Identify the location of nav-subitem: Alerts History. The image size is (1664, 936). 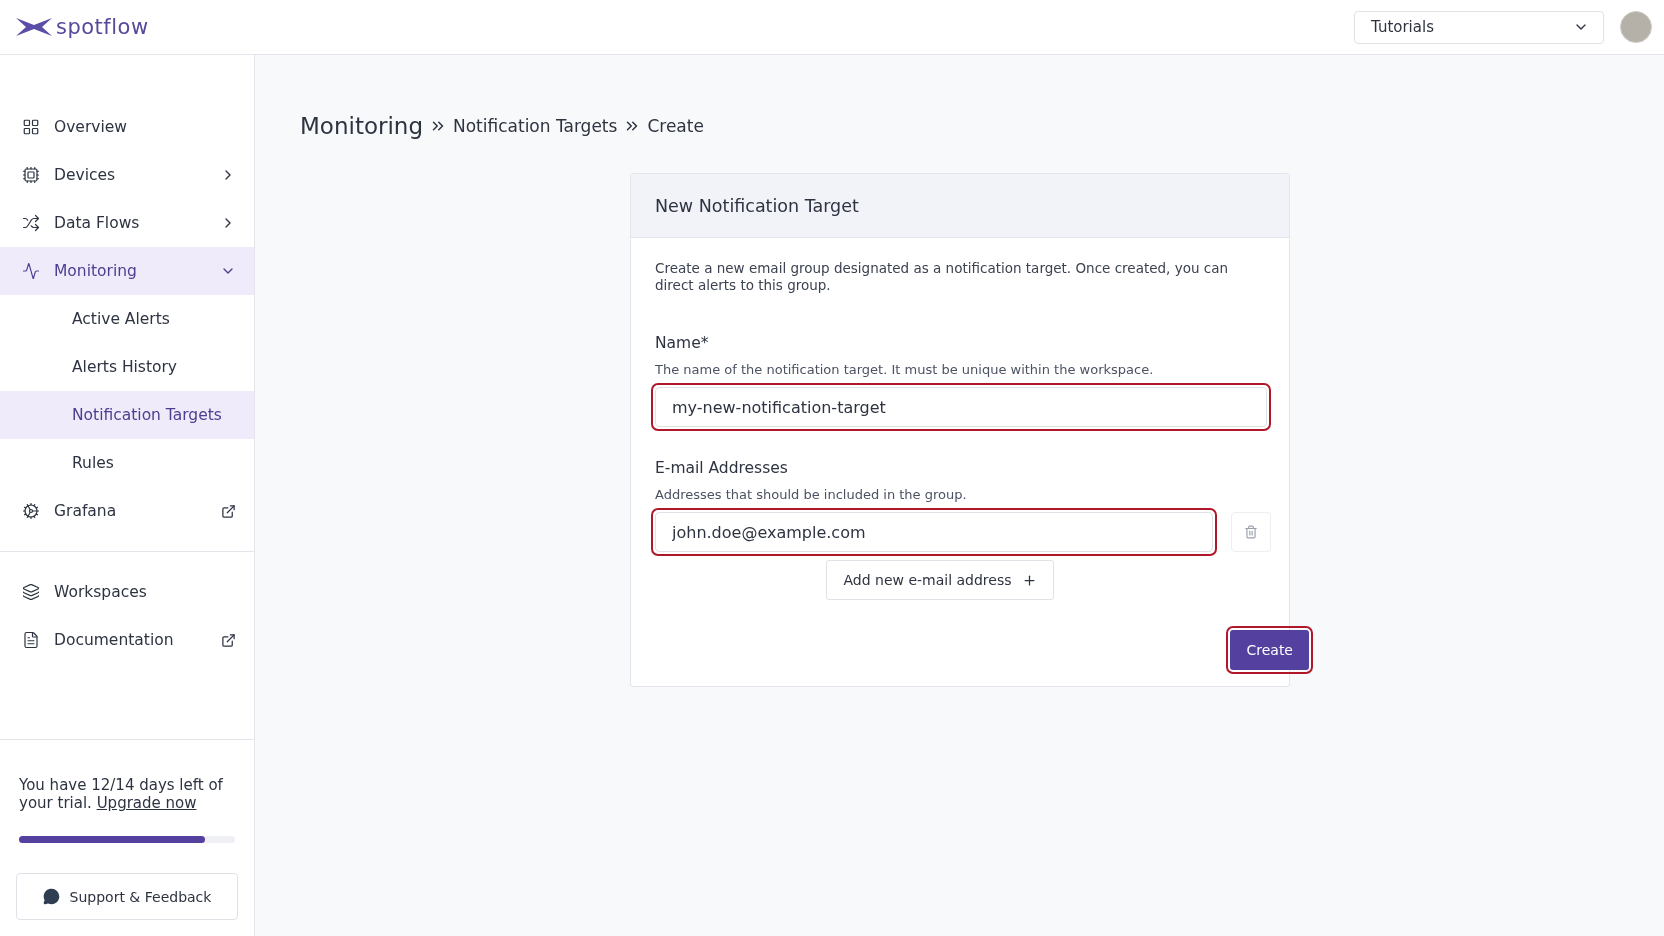
(127, 367).